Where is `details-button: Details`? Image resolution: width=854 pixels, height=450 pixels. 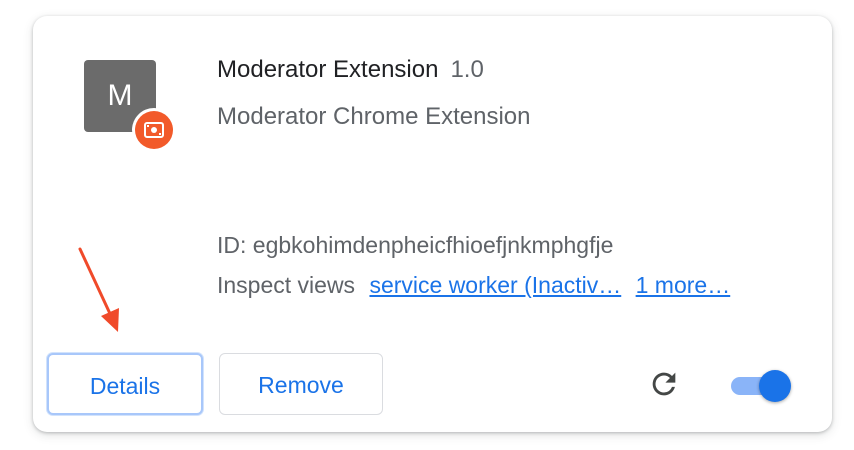 details-button: Details is located at coordinates (125, 384).